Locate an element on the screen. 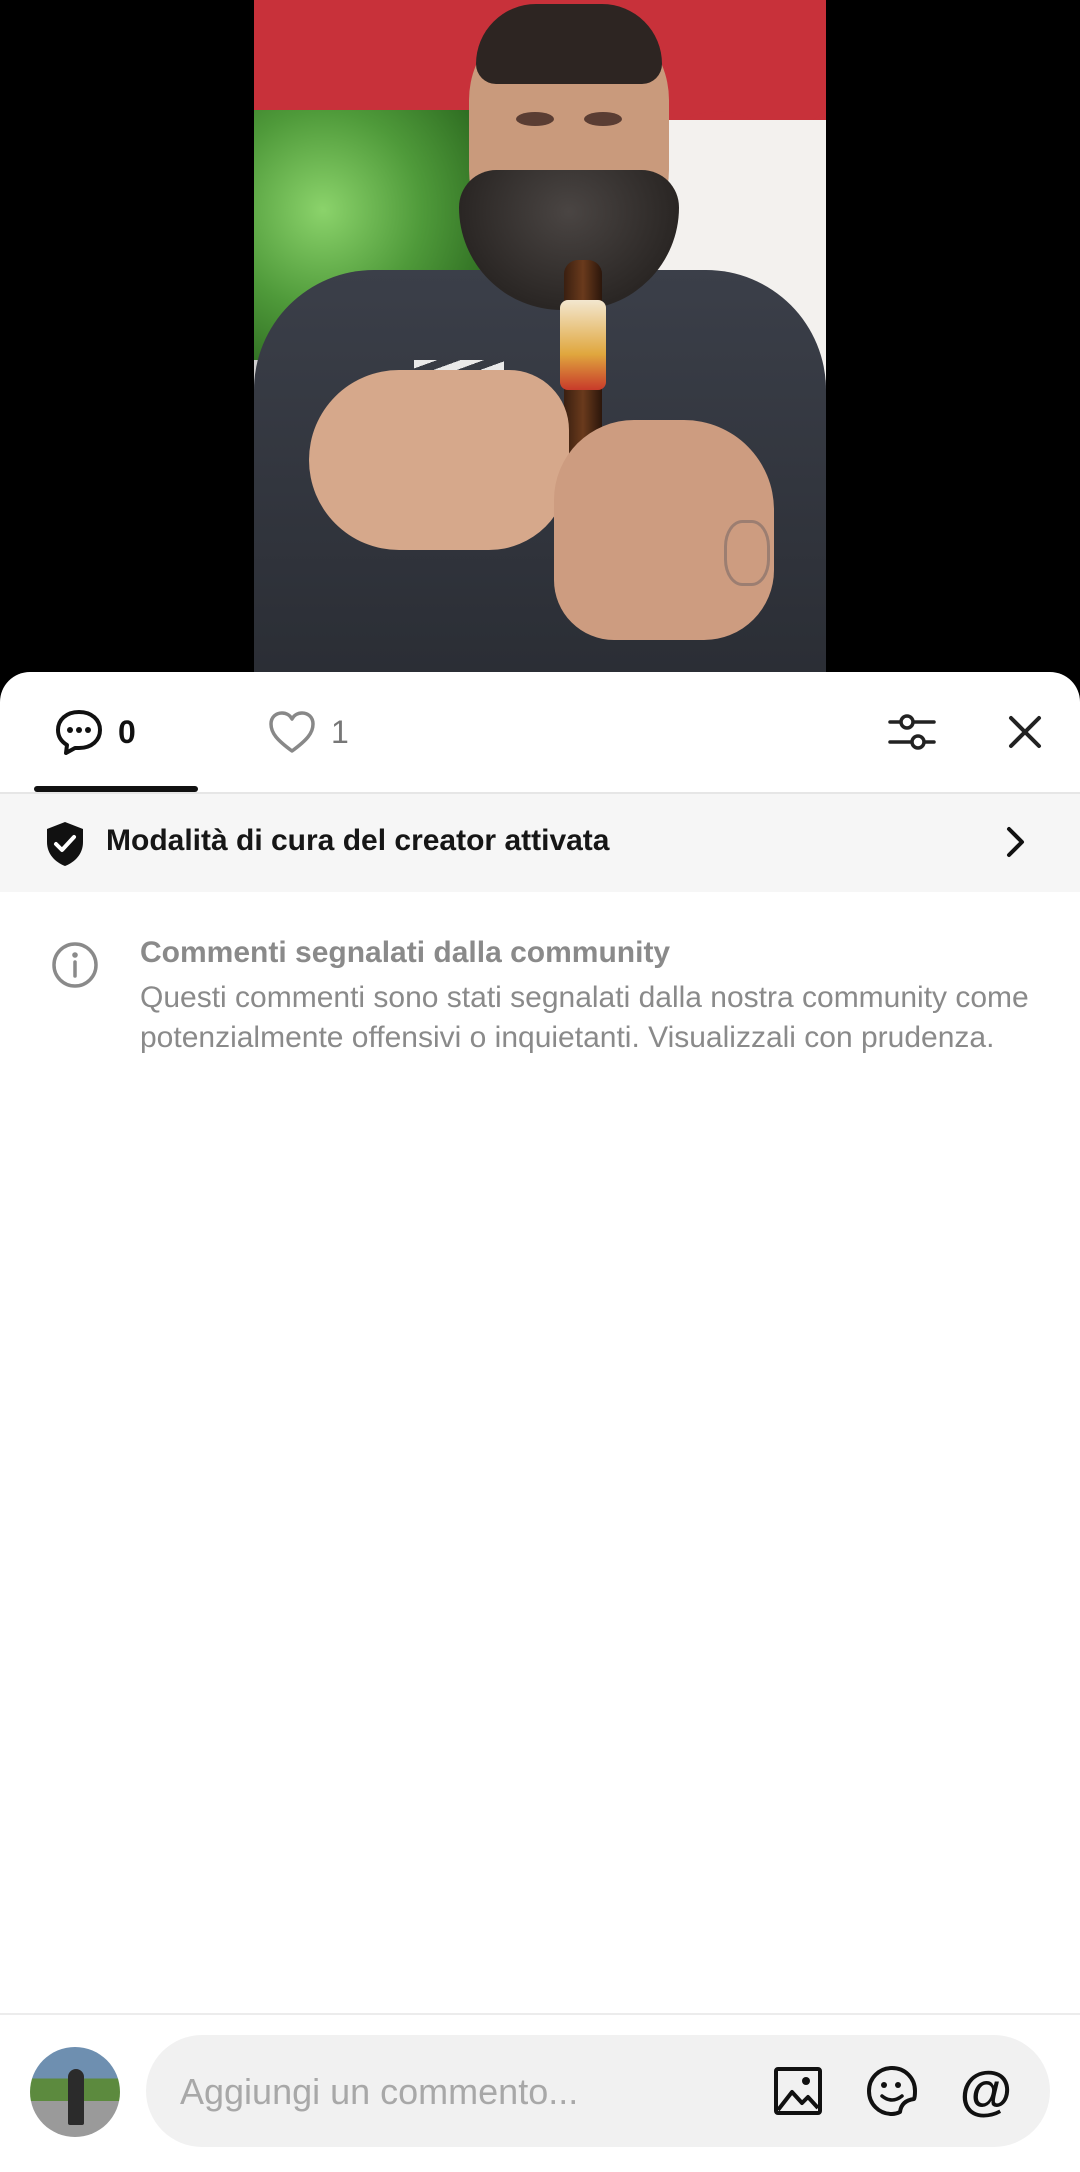  bottle-label is located at coordinates (583, 345).